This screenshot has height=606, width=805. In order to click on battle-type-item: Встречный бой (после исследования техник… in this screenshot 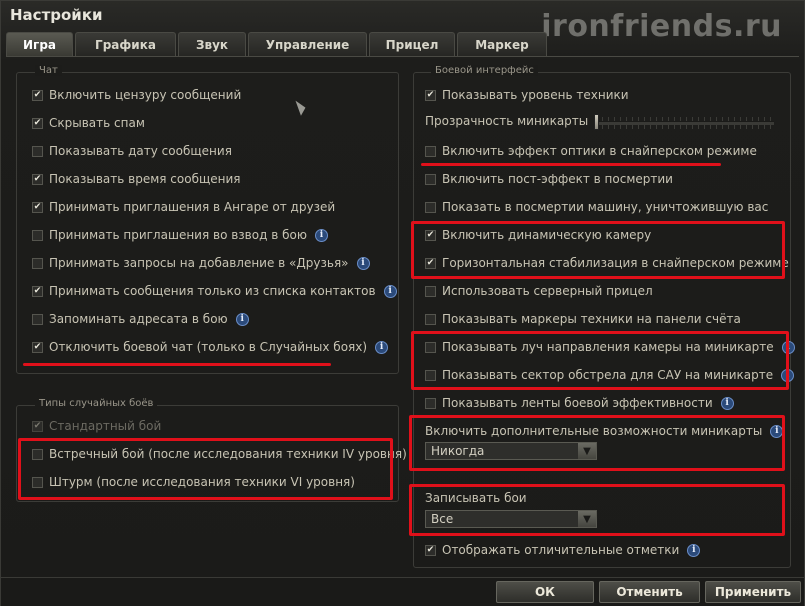, I will do `click(219, 454)`.